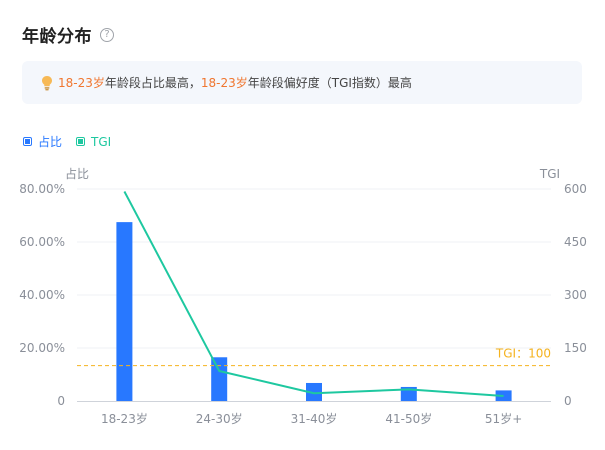 Image resolution: width=605 pixels, height=450 pixels. I want to click on x-tick-label: 18-23岁, so click(124, 418).